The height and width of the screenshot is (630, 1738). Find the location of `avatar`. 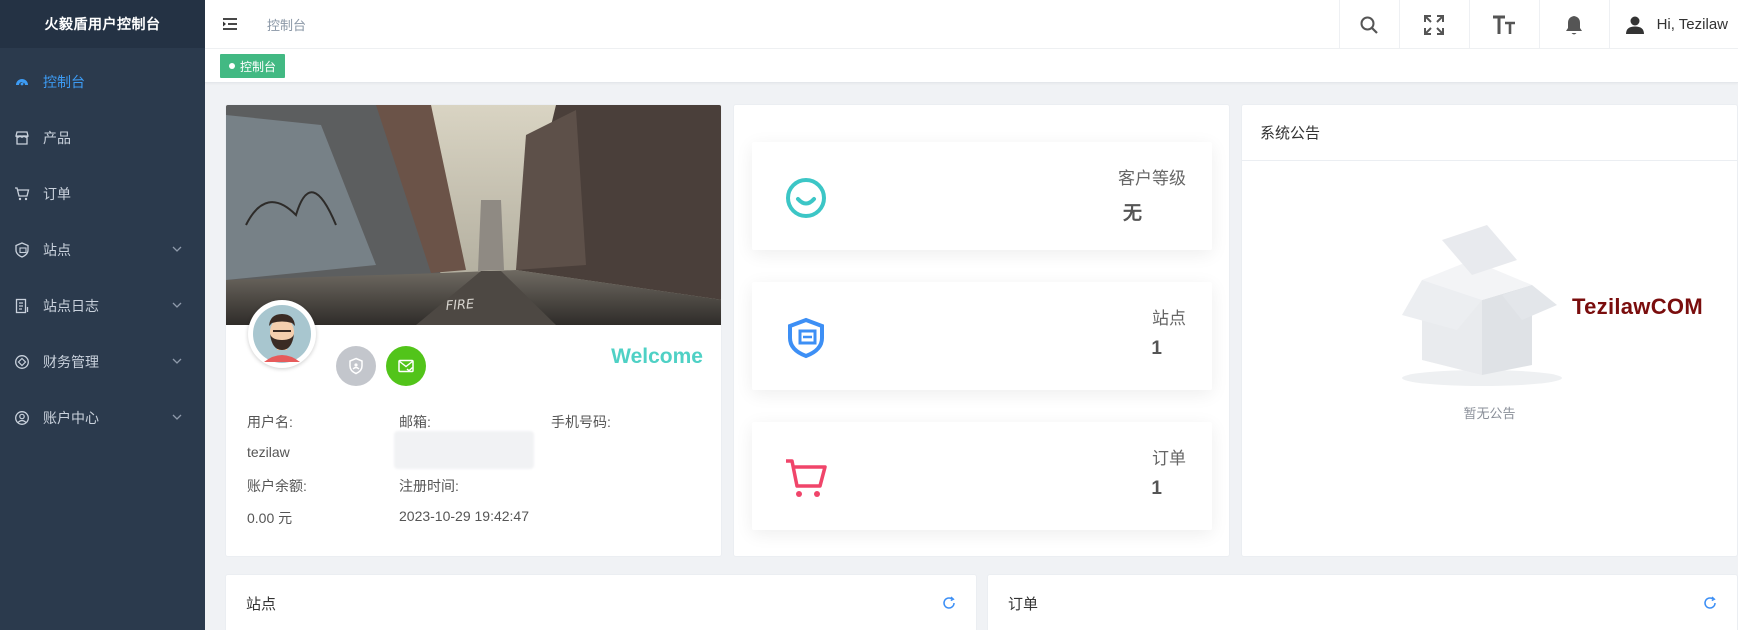

avatar is located at coordinates (282, 334).